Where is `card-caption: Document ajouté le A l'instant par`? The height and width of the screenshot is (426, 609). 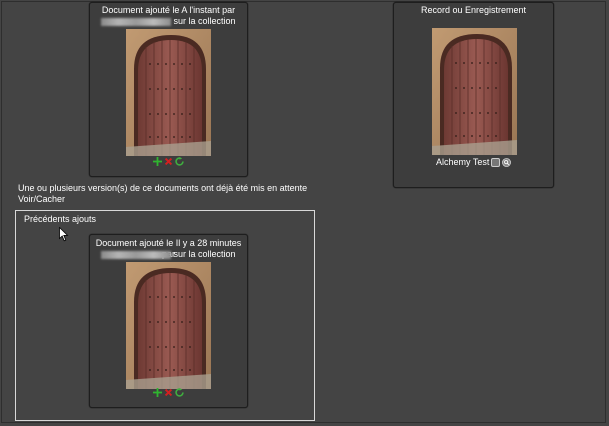
card-caption: Document ajouté le A l'instant par is located at coordinates (168, 10).